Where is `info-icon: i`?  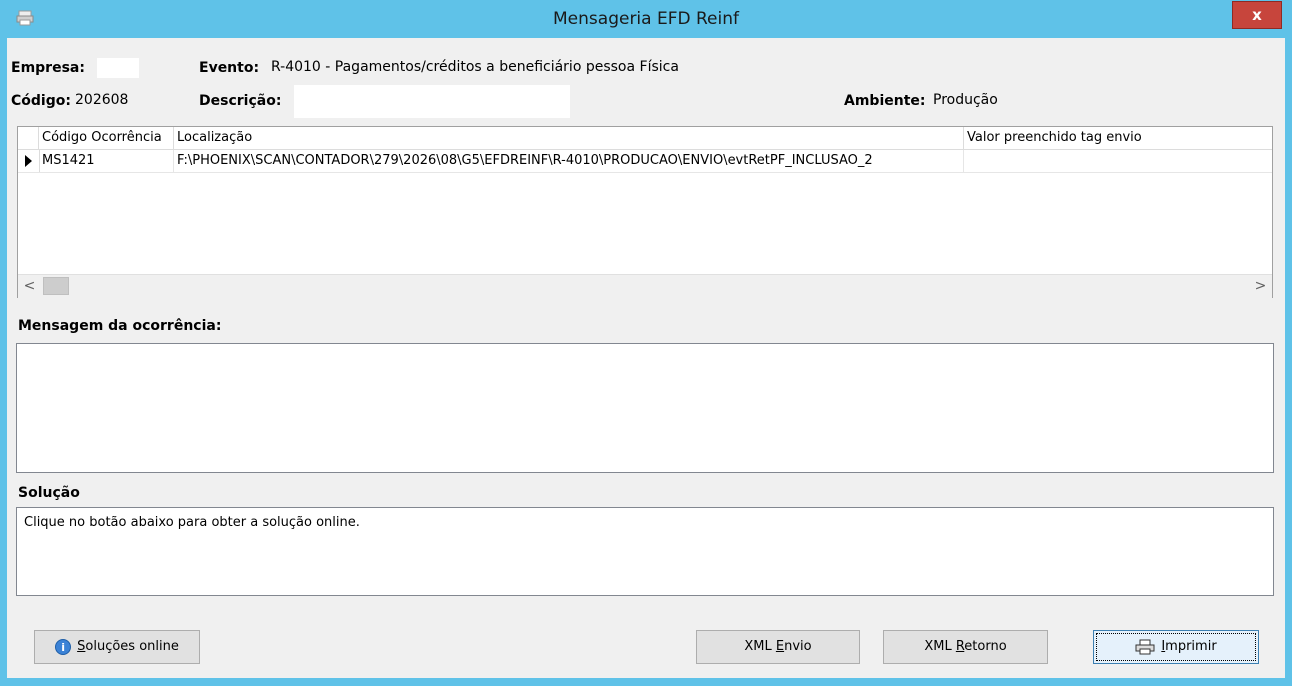 info-icon: i is located at coordinates (63, 646).